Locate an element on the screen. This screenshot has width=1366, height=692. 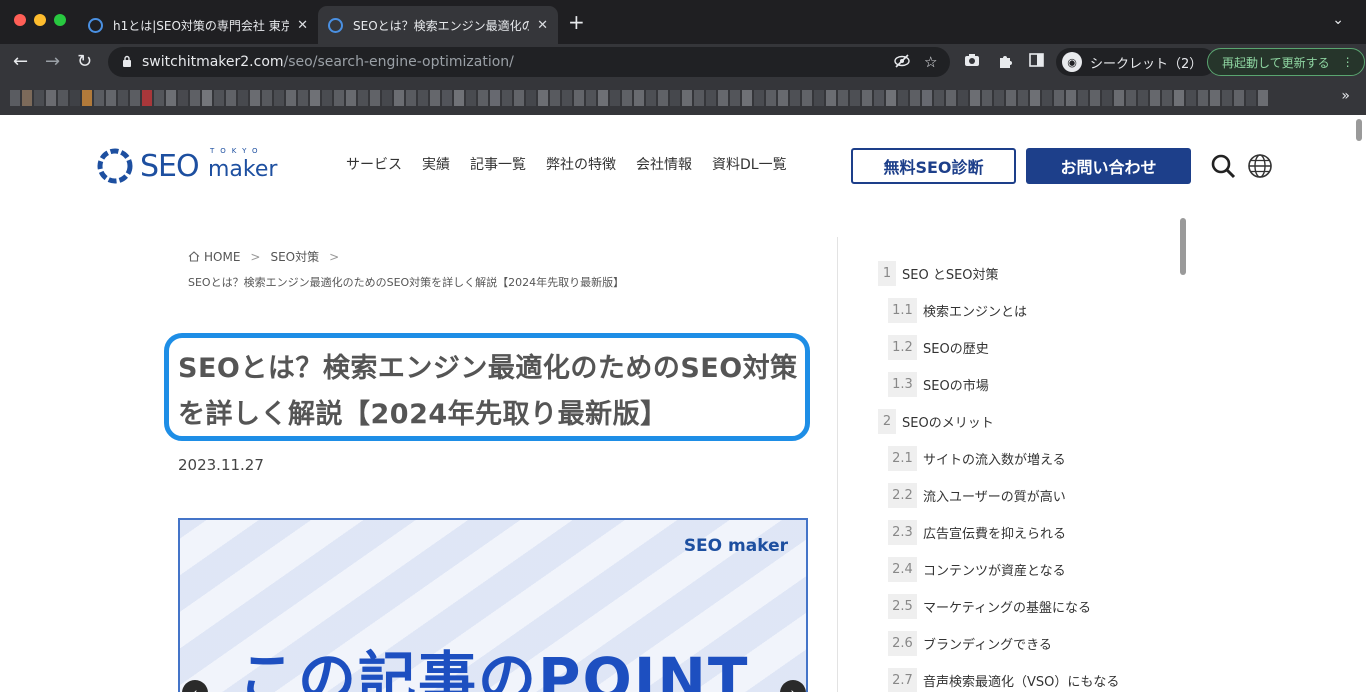
eyecatch-logo: SEO maker is located at coordinates (735, 546).